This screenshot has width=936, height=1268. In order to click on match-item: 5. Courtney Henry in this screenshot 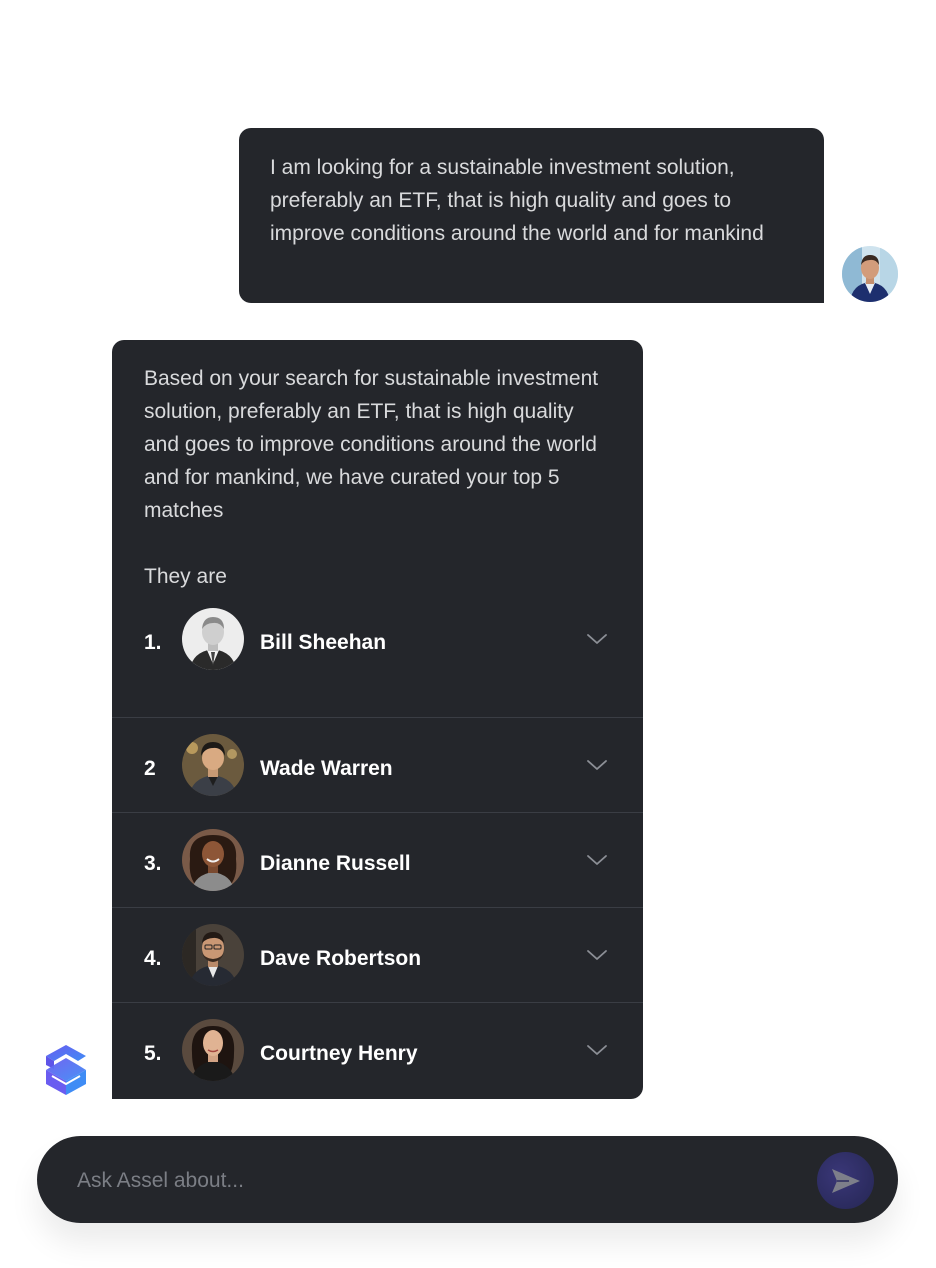, I will do `click(377, 1049)`.